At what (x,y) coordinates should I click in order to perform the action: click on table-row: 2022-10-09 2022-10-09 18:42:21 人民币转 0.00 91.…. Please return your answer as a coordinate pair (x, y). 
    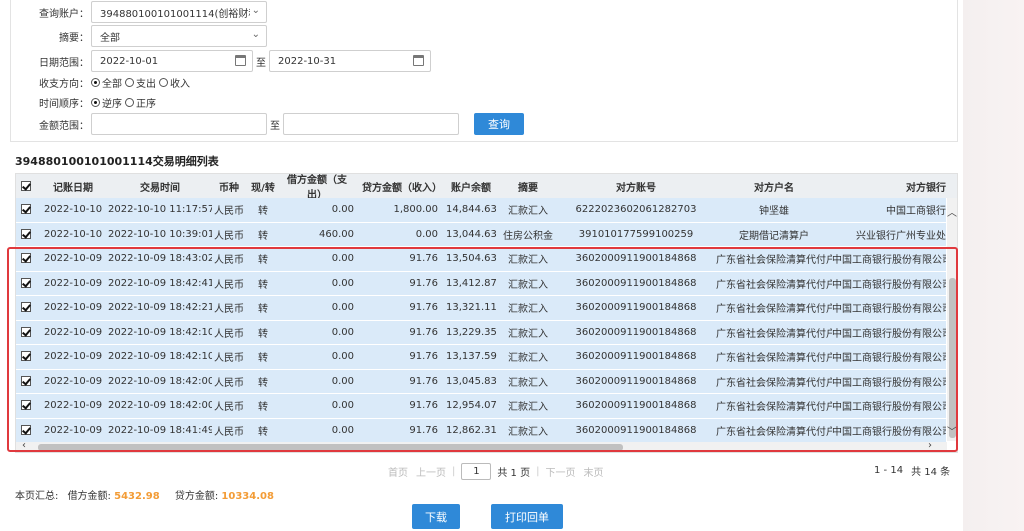
    Looking at the image, I should click on (481, 308).